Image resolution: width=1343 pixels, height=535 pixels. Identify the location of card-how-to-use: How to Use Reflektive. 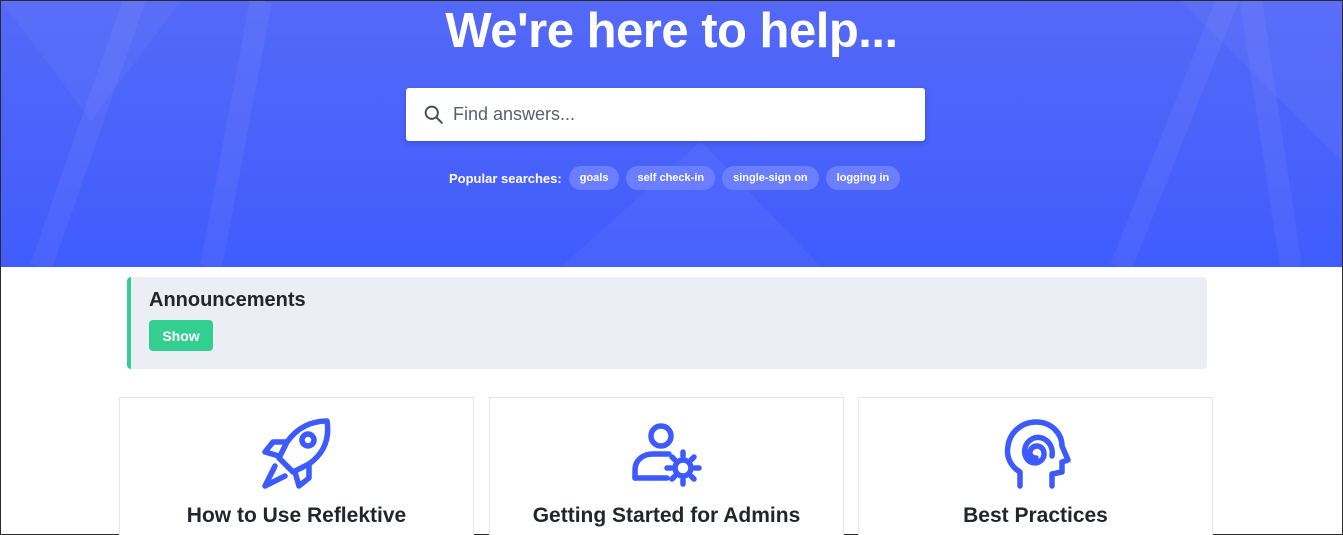
(296, 466).